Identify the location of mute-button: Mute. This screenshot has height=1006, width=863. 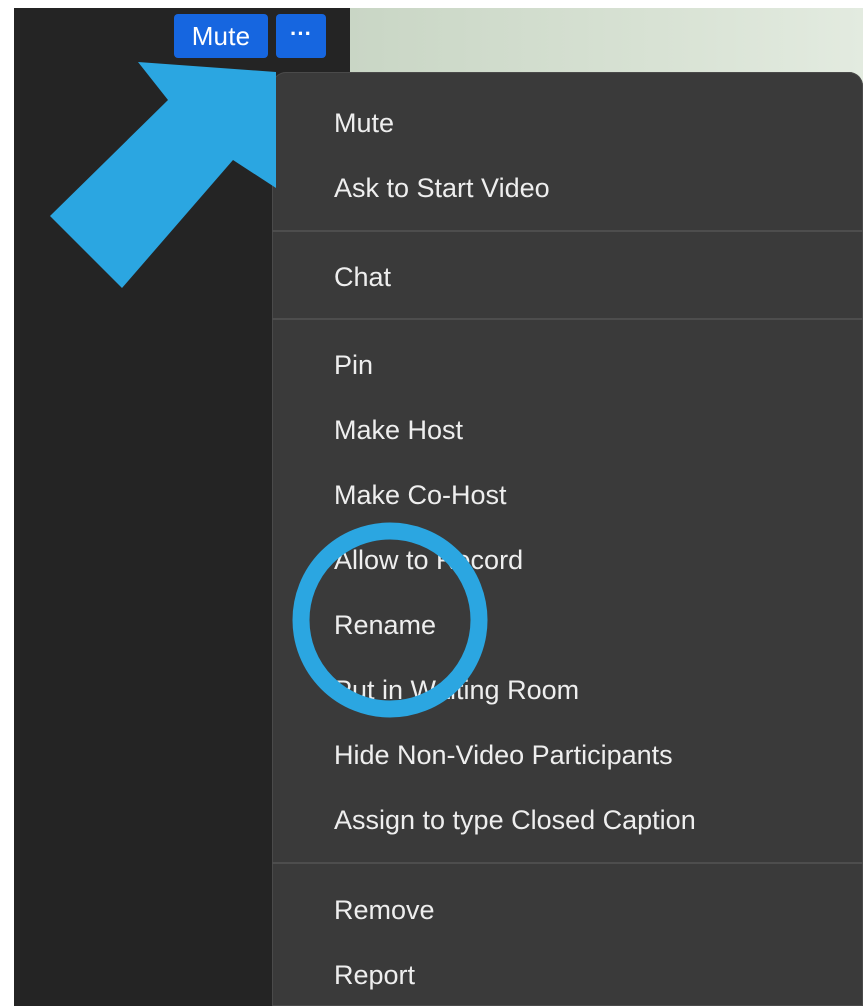
(221, 36).